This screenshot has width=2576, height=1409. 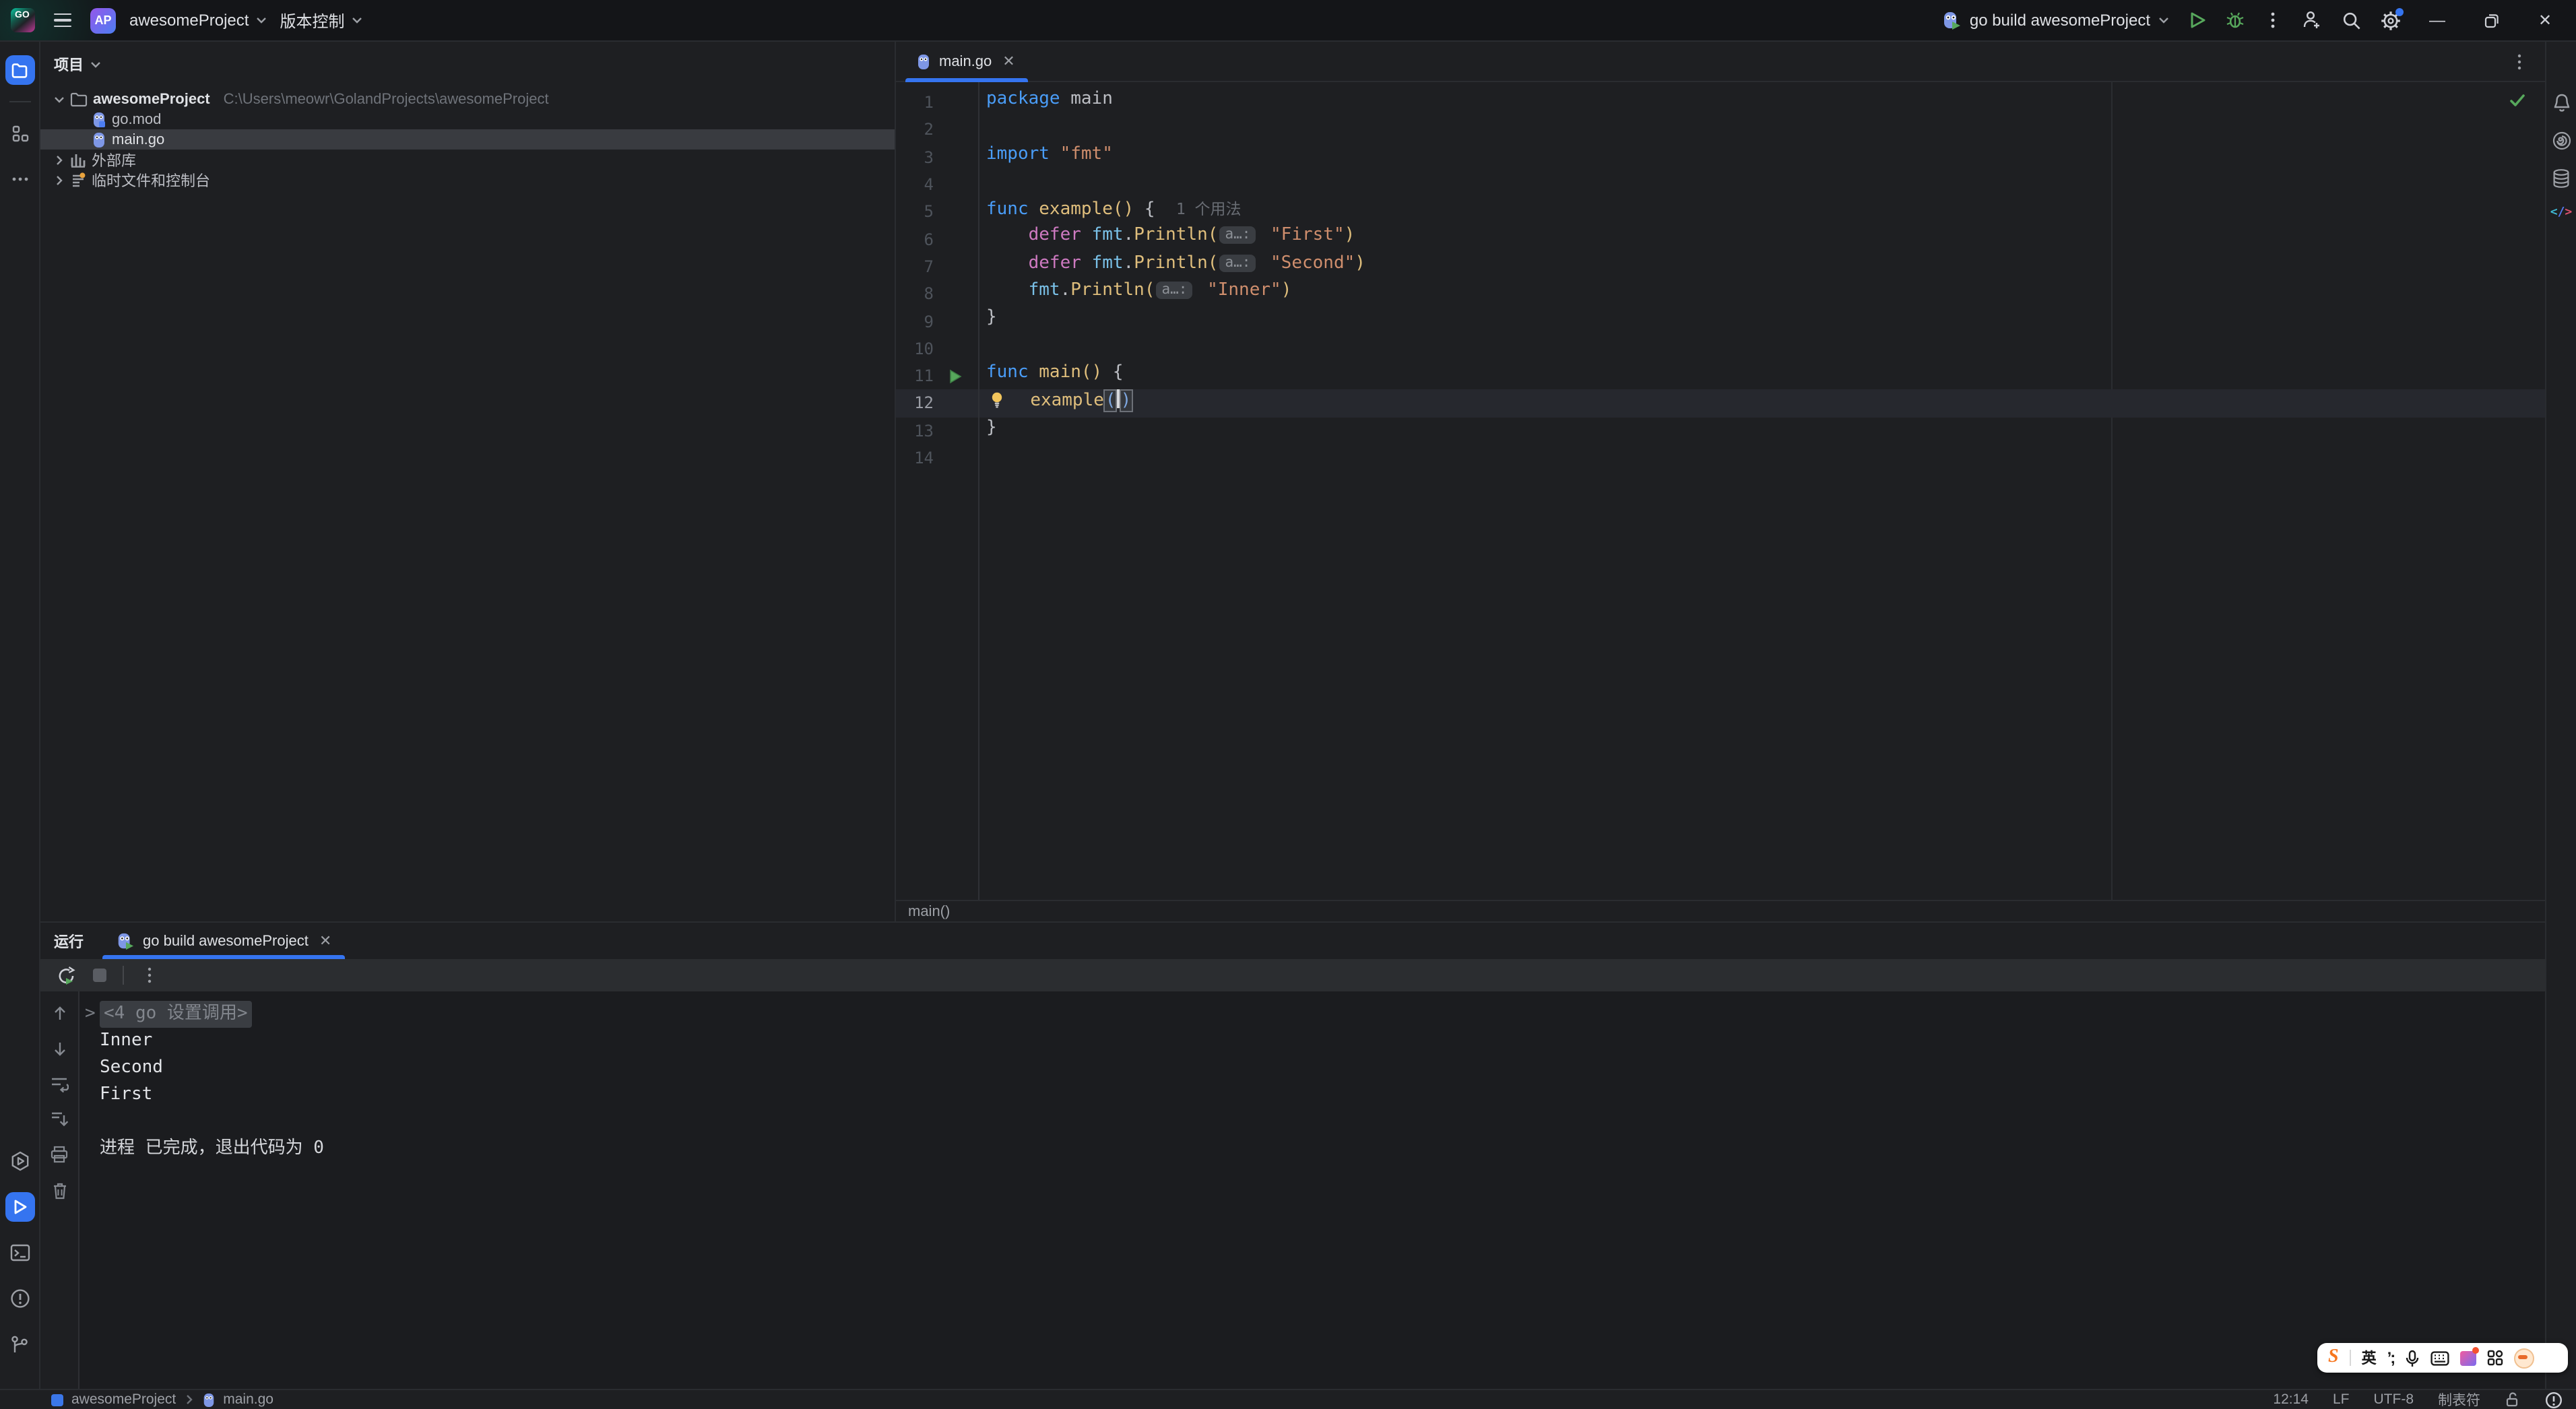 I want to click on structure-tool-button, so click(x=19, y=134).